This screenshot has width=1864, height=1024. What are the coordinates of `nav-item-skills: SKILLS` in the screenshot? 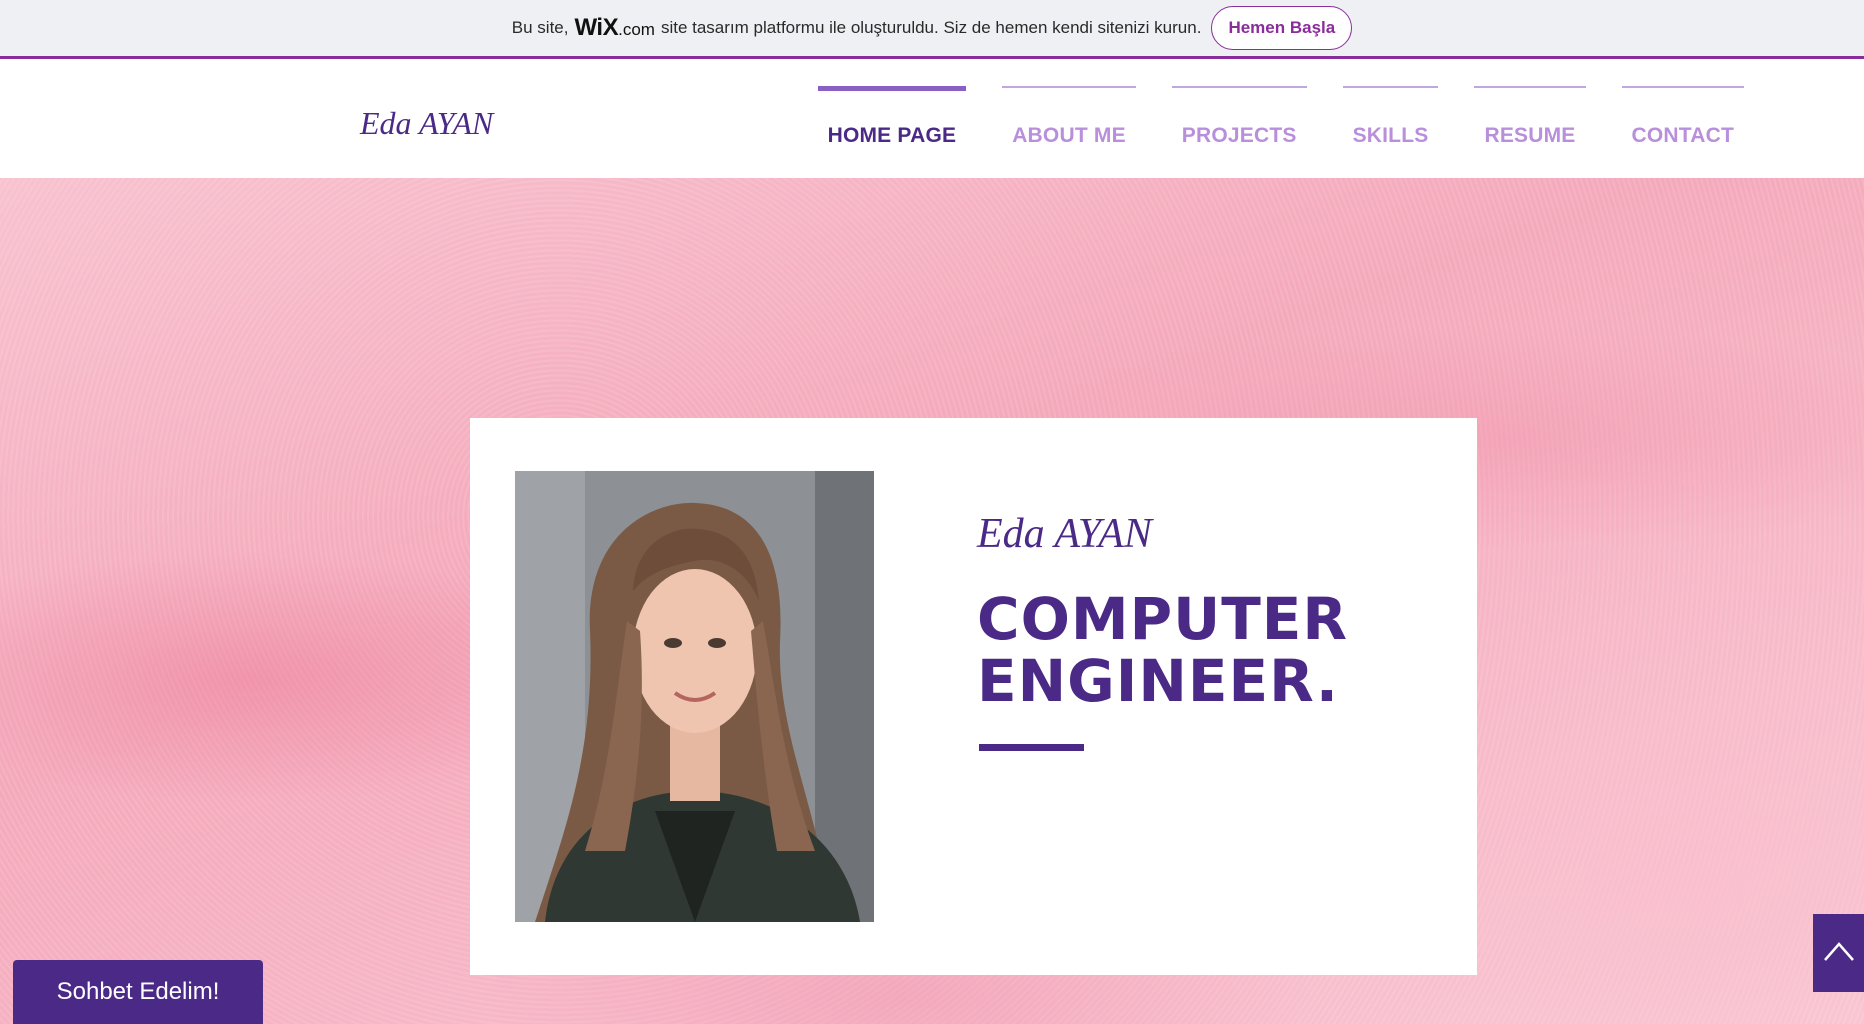 It's located at (1390, 117).